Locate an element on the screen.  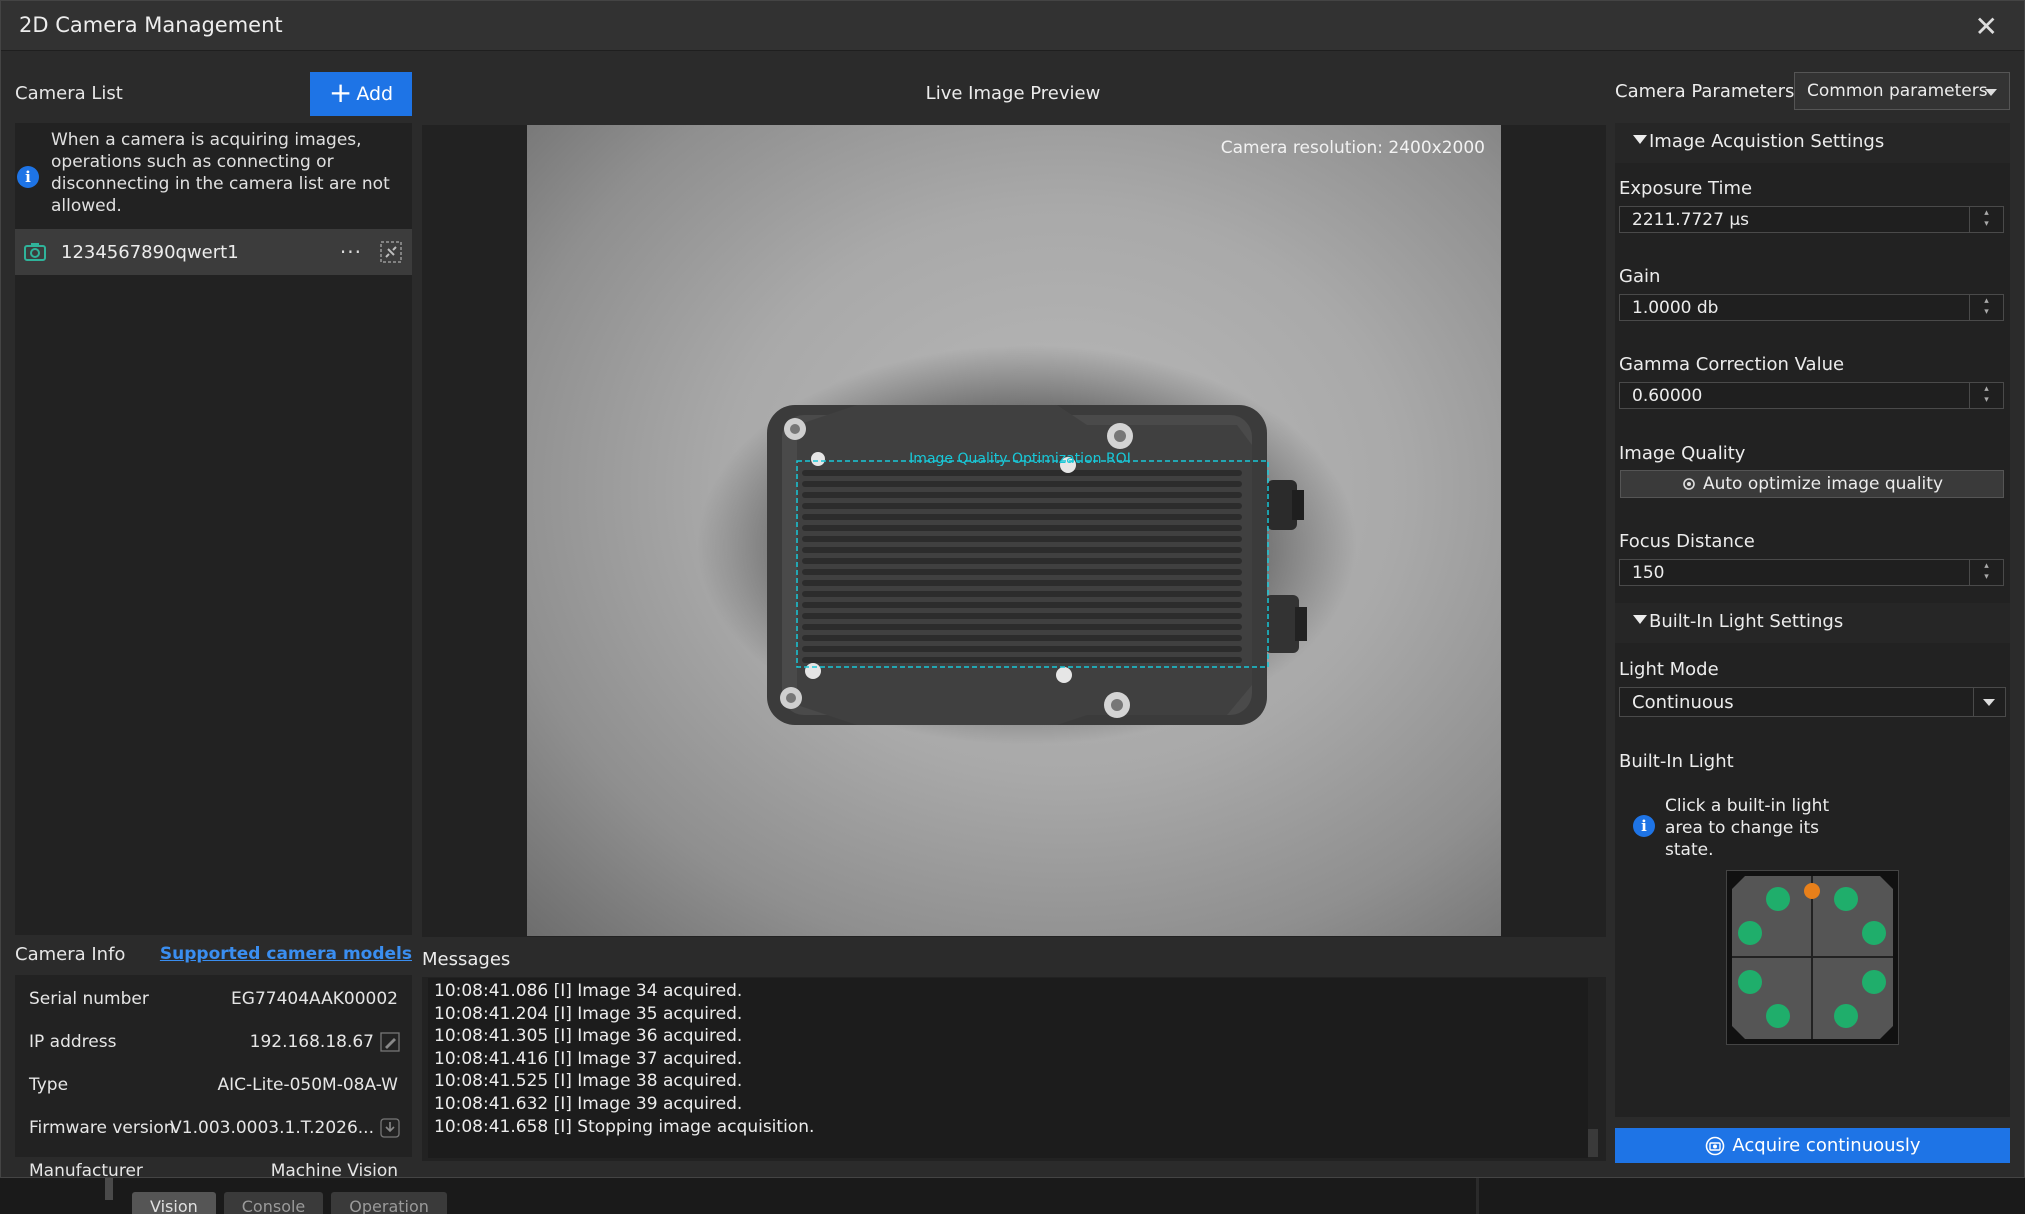
parameter-mode-value: Common parameters is located at coordinates (1897, 91).